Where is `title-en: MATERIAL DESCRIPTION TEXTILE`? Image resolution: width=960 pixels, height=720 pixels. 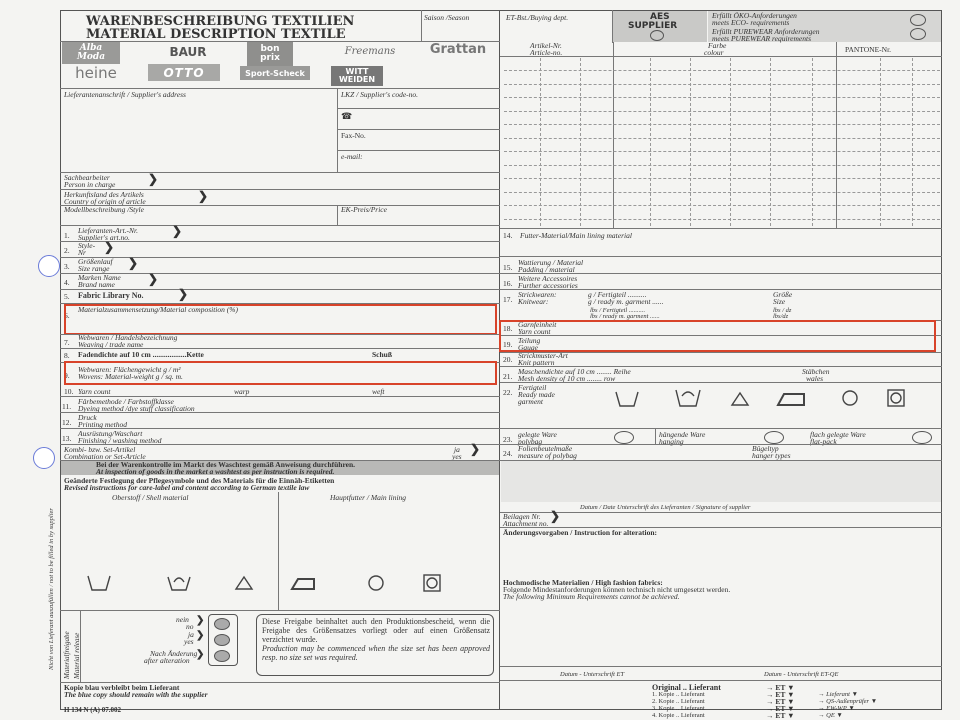
title-en: MATERIAL DESCRIPTION TEXTILE is located at coordinates (216, 34).